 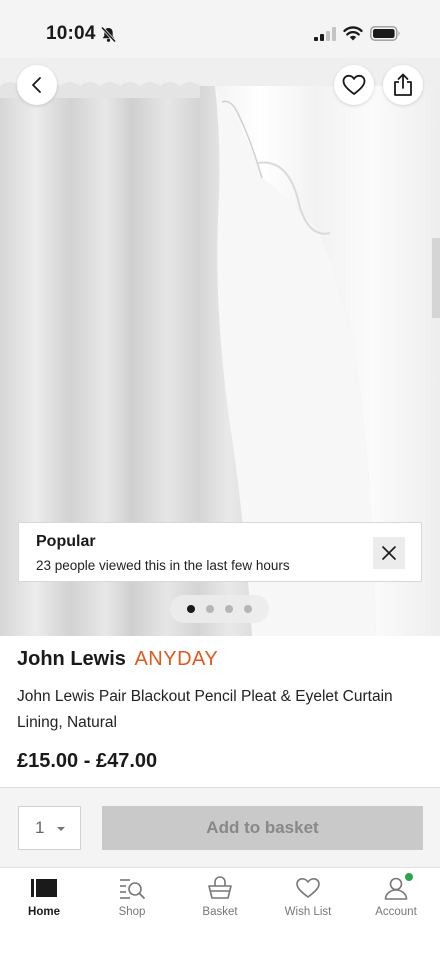 What do you see at coordinates (44, 888) in the screenshot?
I see `home-icon` at bounding box center [44, 888].